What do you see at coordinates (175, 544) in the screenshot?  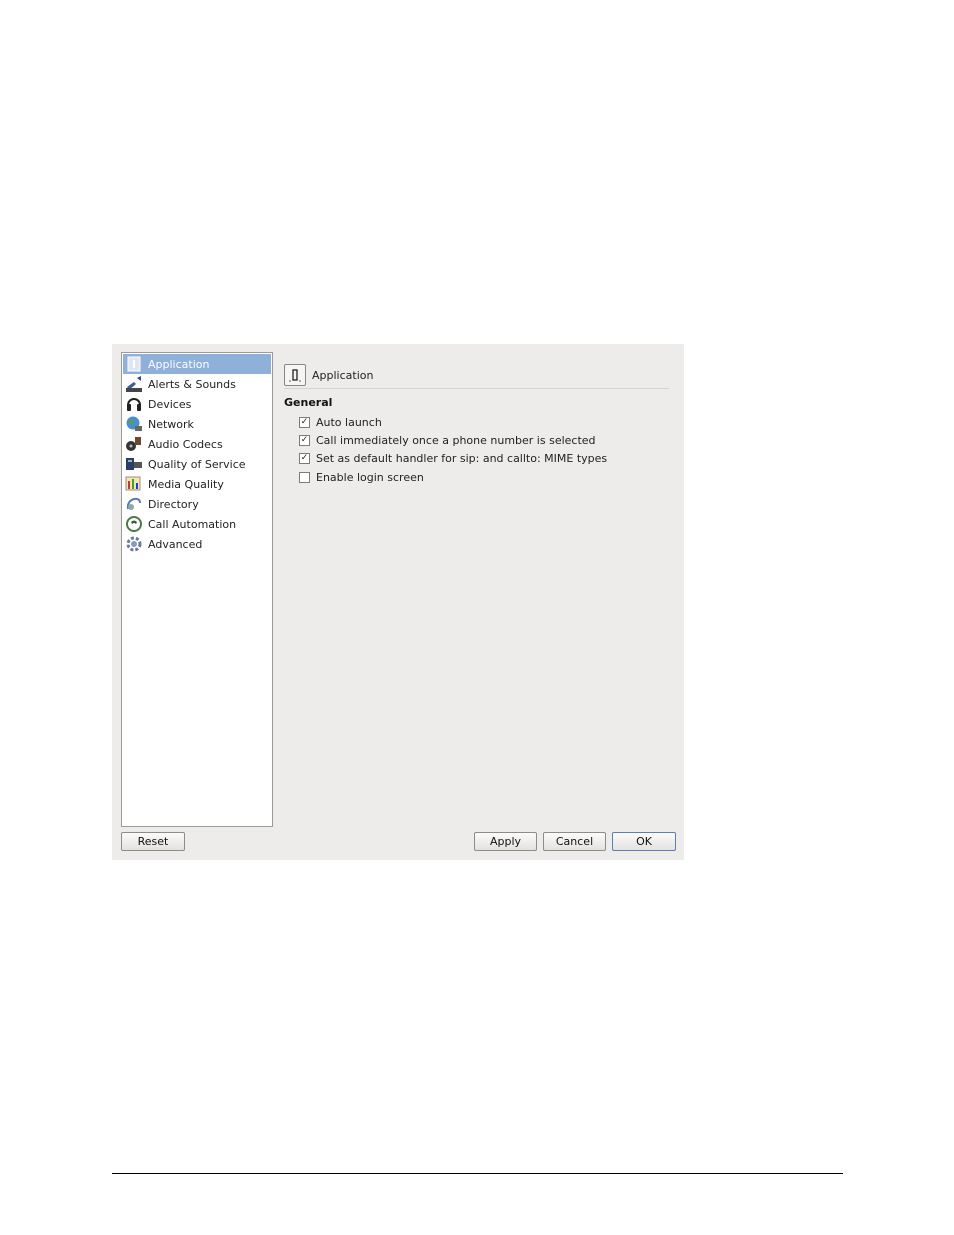 I see `sidebar-item-label: Advanced` at bounding box center [175, 544].